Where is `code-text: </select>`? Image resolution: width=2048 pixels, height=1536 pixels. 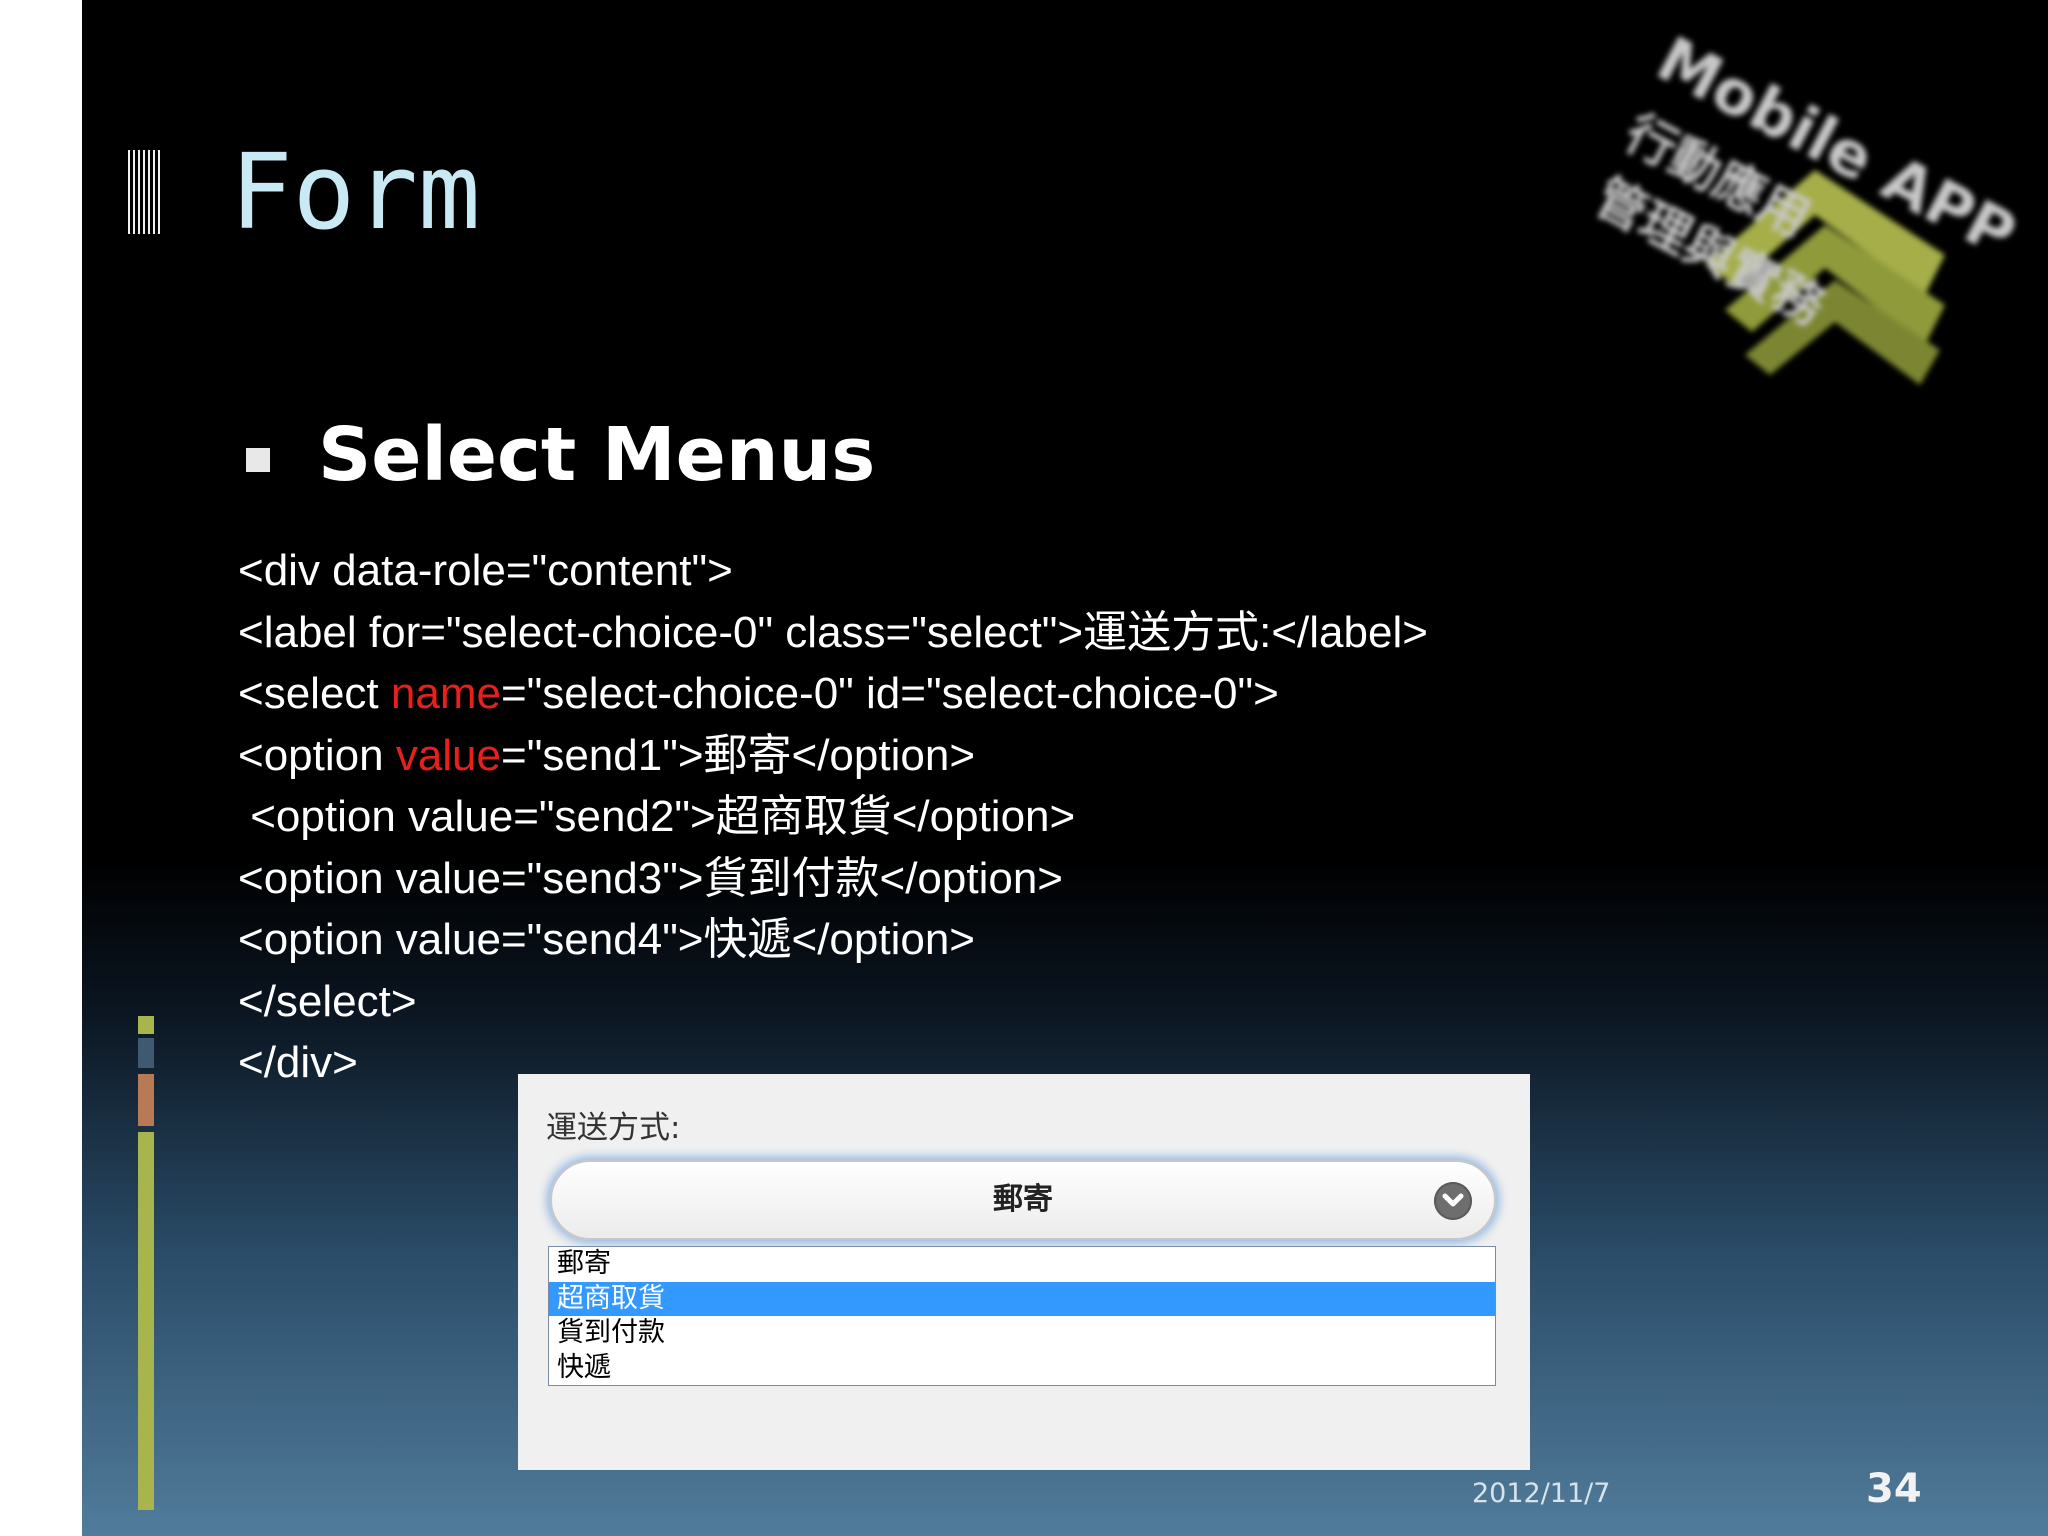
code-text: </select> is located at coordinates (327, 1001).